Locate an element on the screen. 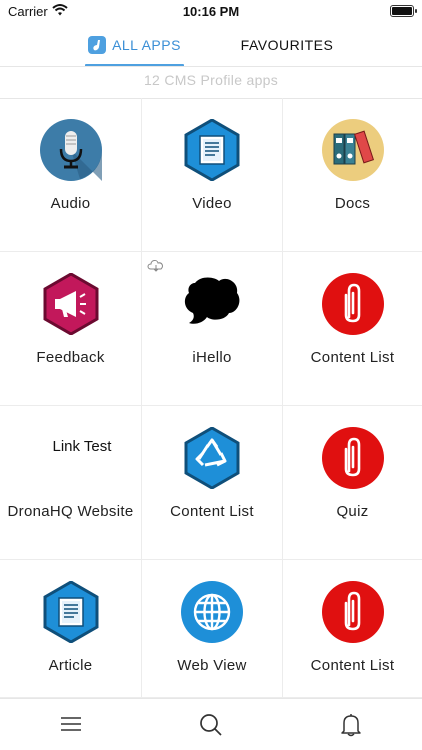  megaphone-icon is located at coordinates (70, 304).